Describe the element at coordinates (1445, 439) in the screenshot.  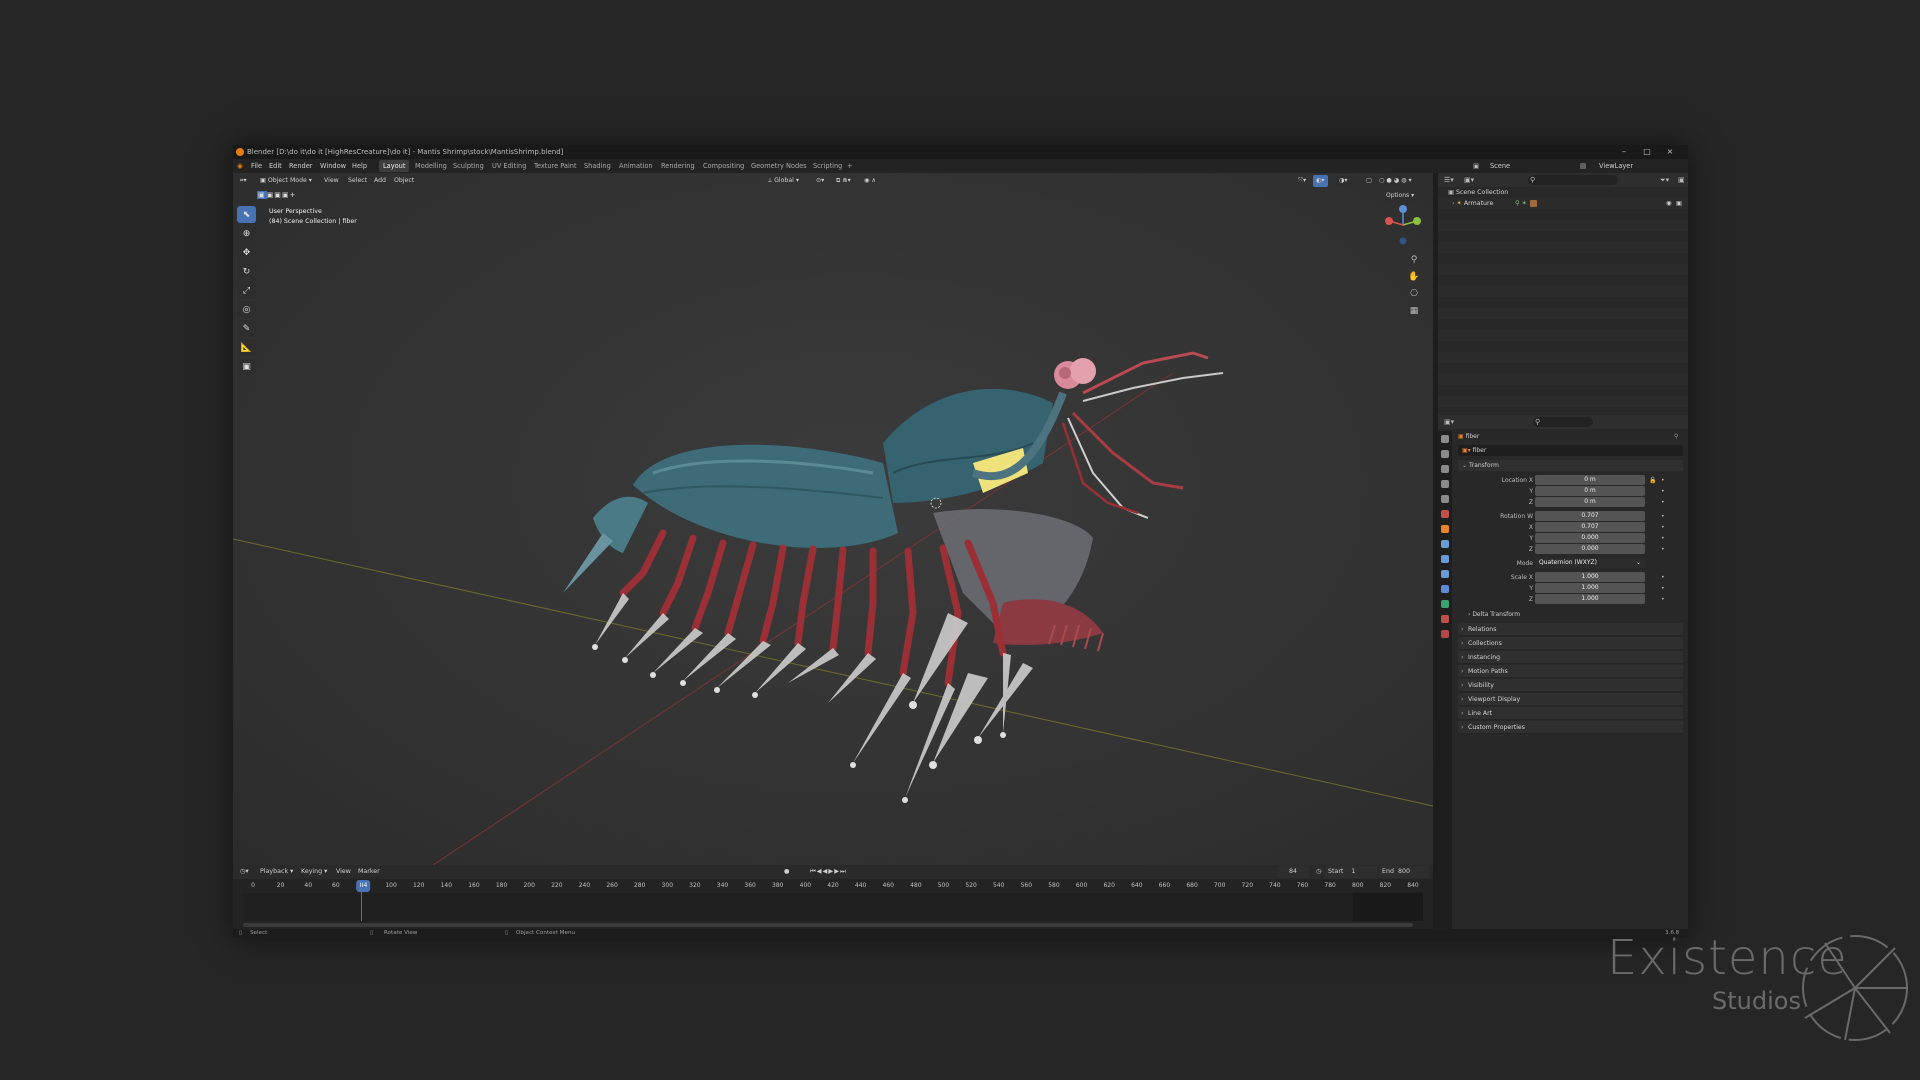
I see `tool-tab-icon` at that location.